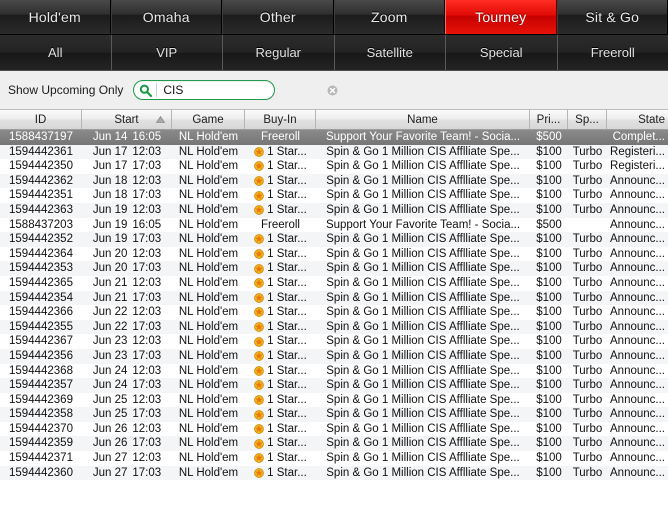 This screenshot has width=668, height=508. Describe the element at coordinates (279, 52) in the screenshot. I see `secondary-tab-regular: Regular` at that location.